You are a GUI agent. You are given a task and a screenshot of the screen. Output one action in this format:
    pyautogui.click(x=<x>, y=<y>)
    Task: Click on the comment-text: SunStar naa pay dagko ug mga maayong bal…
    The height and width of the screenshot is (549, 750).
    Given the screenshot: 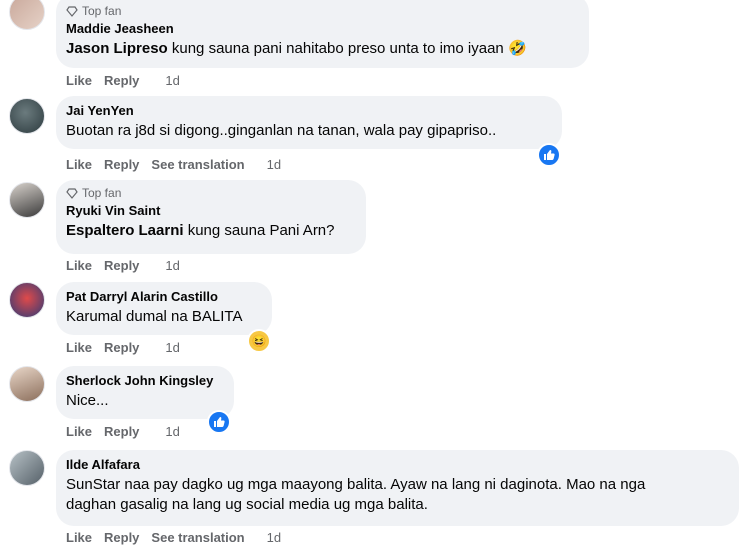 What is the action you would take?
    pyautogui.click(x=396, y=495)
    